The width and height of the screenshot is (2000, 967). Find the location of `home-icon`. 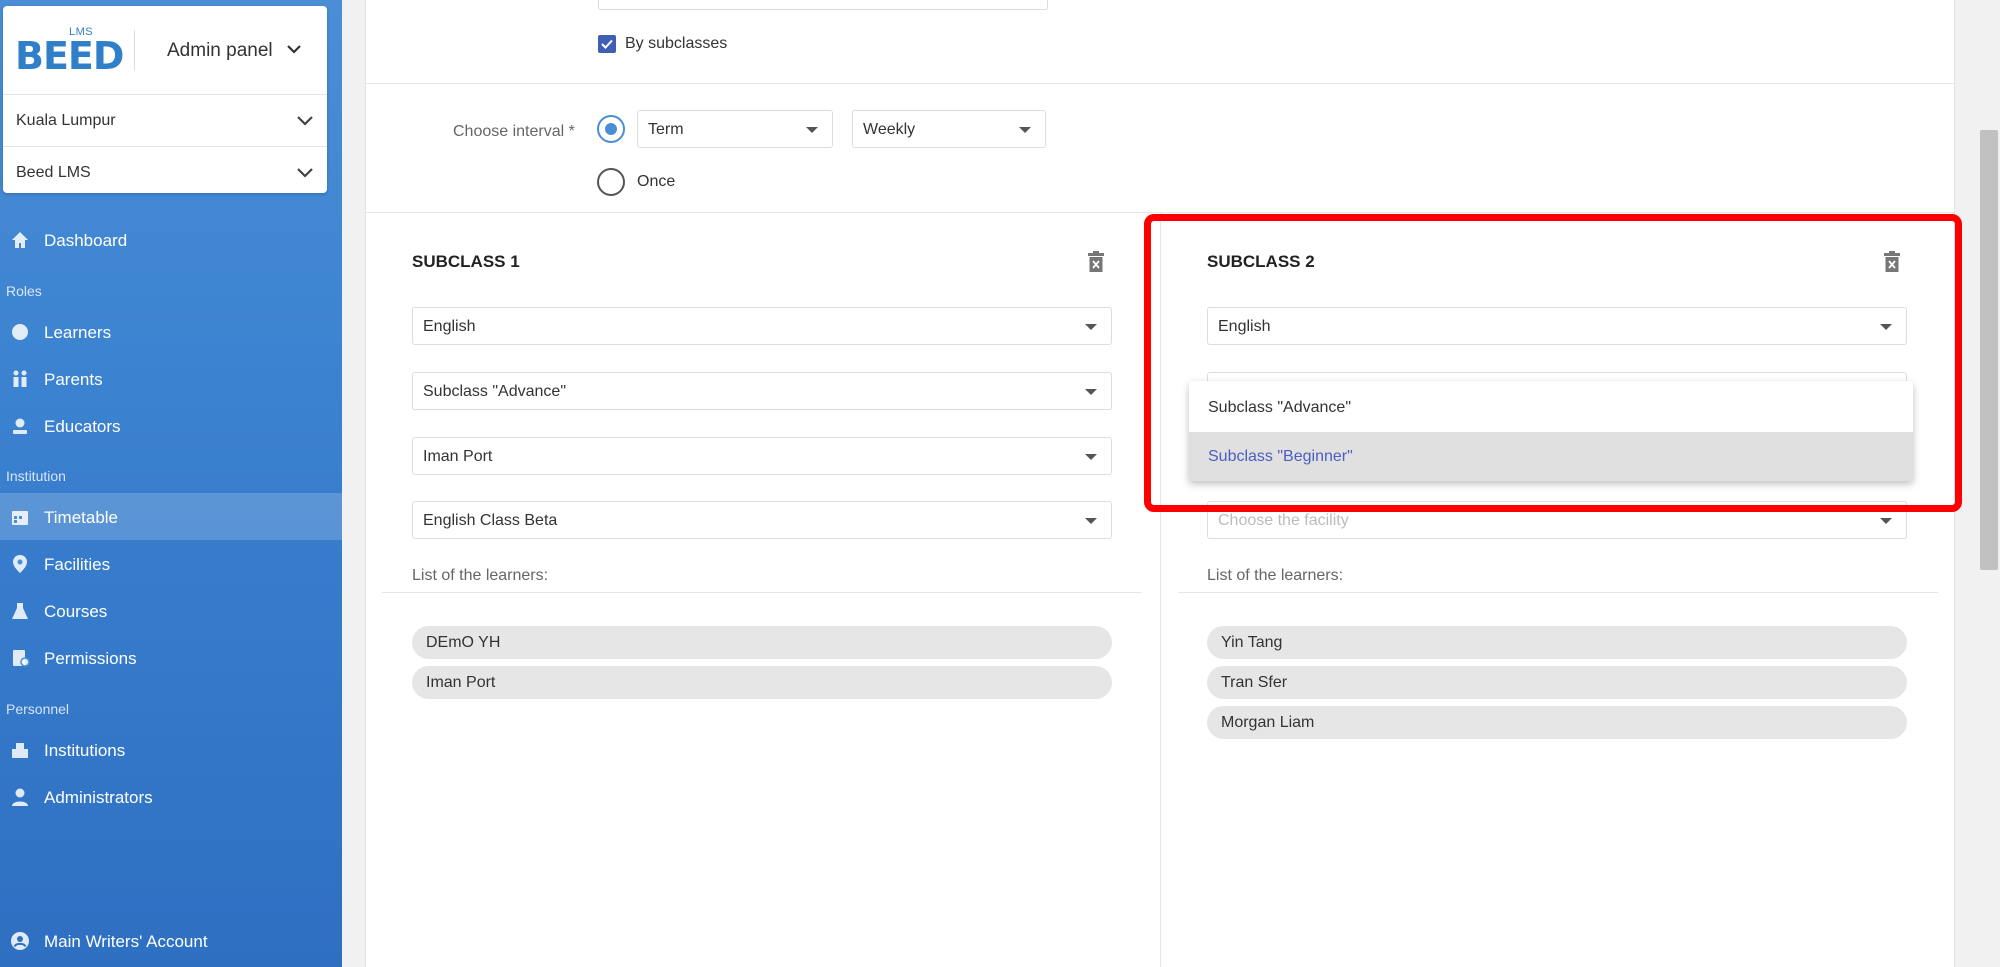

home-icon is located at coordinates (20, 240).